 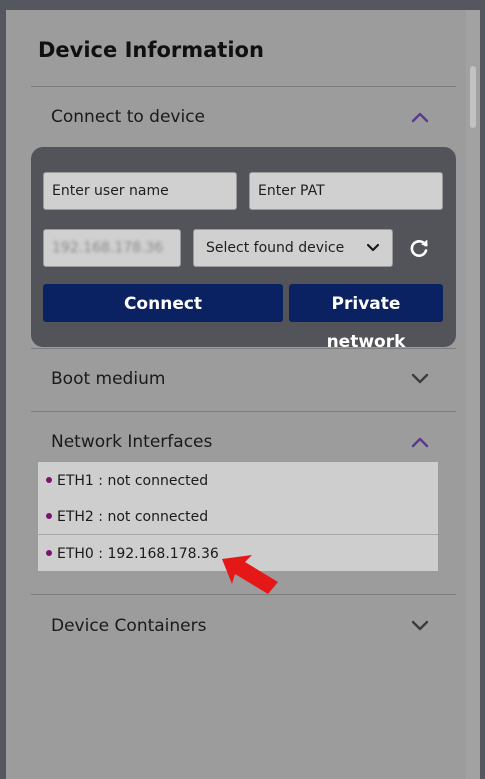 What do you see at coordinates (138, 554) in the screenshot?
I see `interface-text: ETH0 : 192.168.178.36` at bounding box center [138, 554].